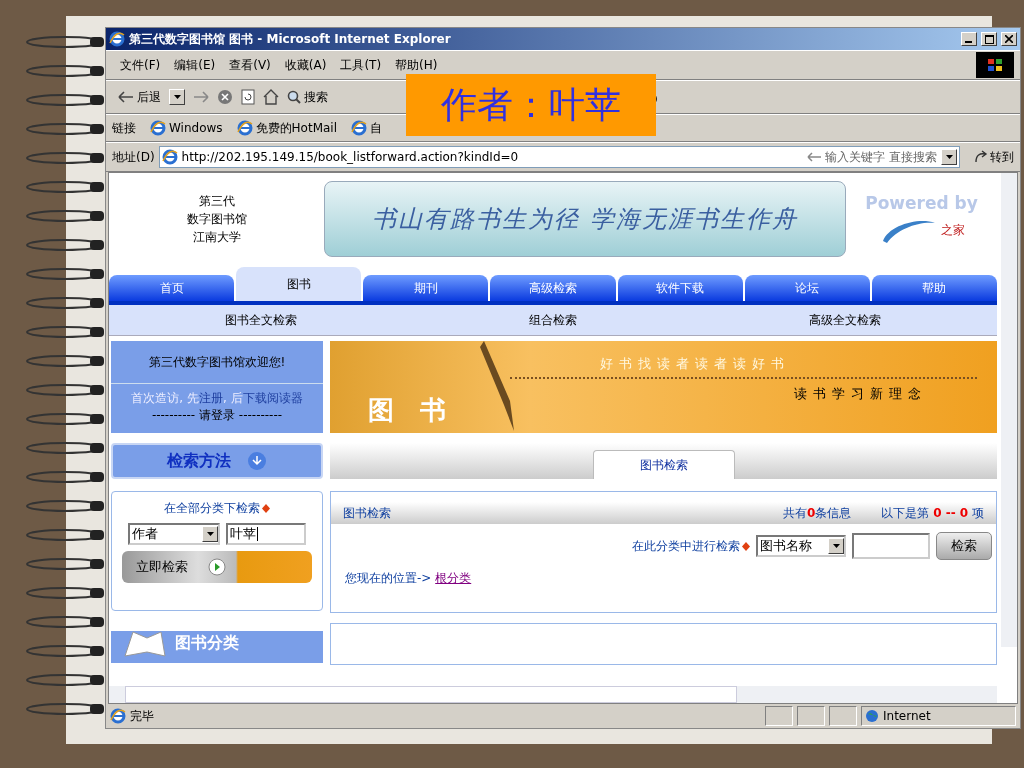 Image resolution: width=1024 pixels, height=768 pixels. I want to click on welcome-text: 首次造访, 先注册, 后下载阅读器, so click(217, 398).